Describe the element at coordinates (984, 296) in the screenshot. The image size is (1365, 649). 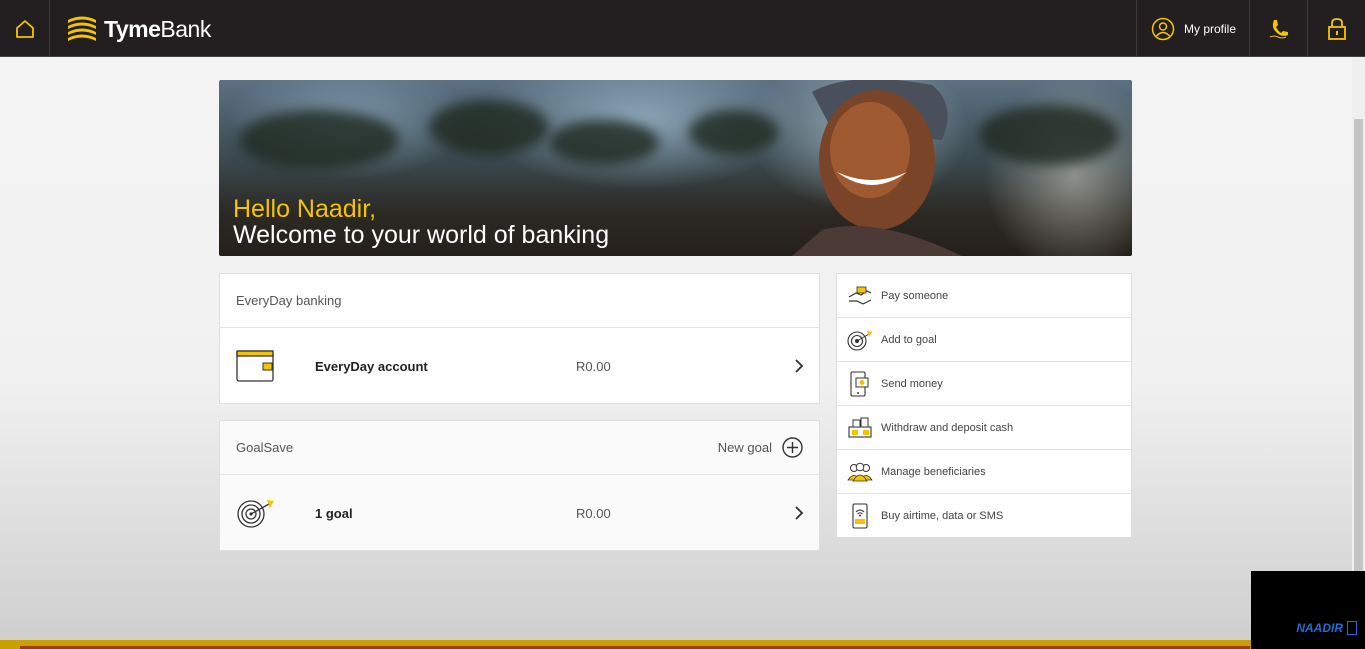
I see `action-pay-someone: Pay someone` at that location.